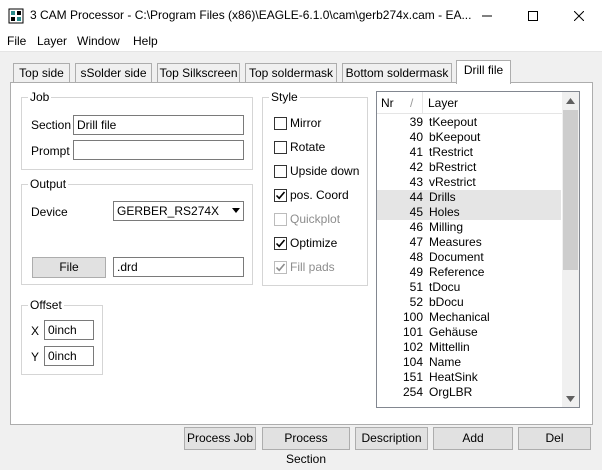 The height and width of the screenshot is (470, 602). Describe the element at coordinates (469, 227) in the screenshot. I see `layer-row: 46 Milling` at that location.